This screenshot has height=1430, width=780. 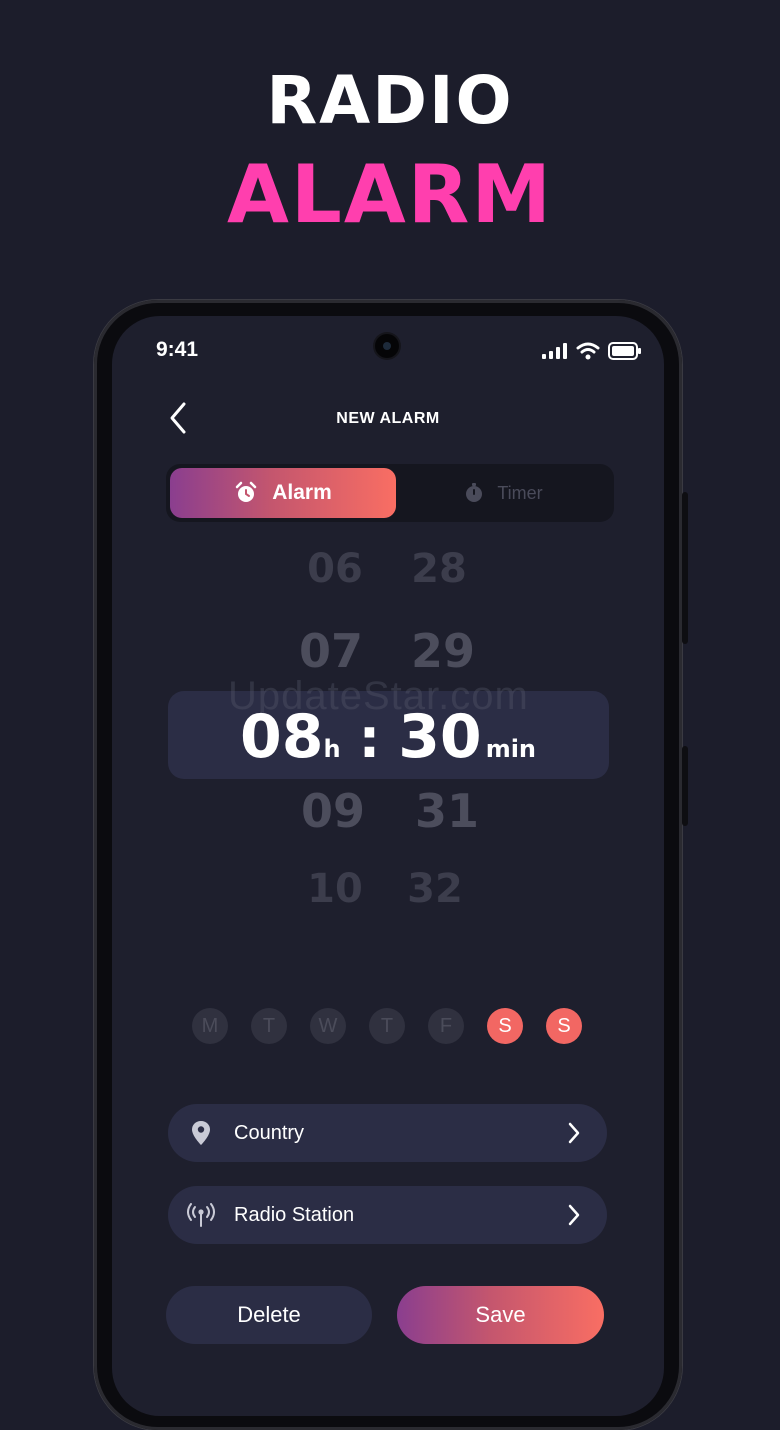 I want to click on front-camera, so click(x=387, y=346).